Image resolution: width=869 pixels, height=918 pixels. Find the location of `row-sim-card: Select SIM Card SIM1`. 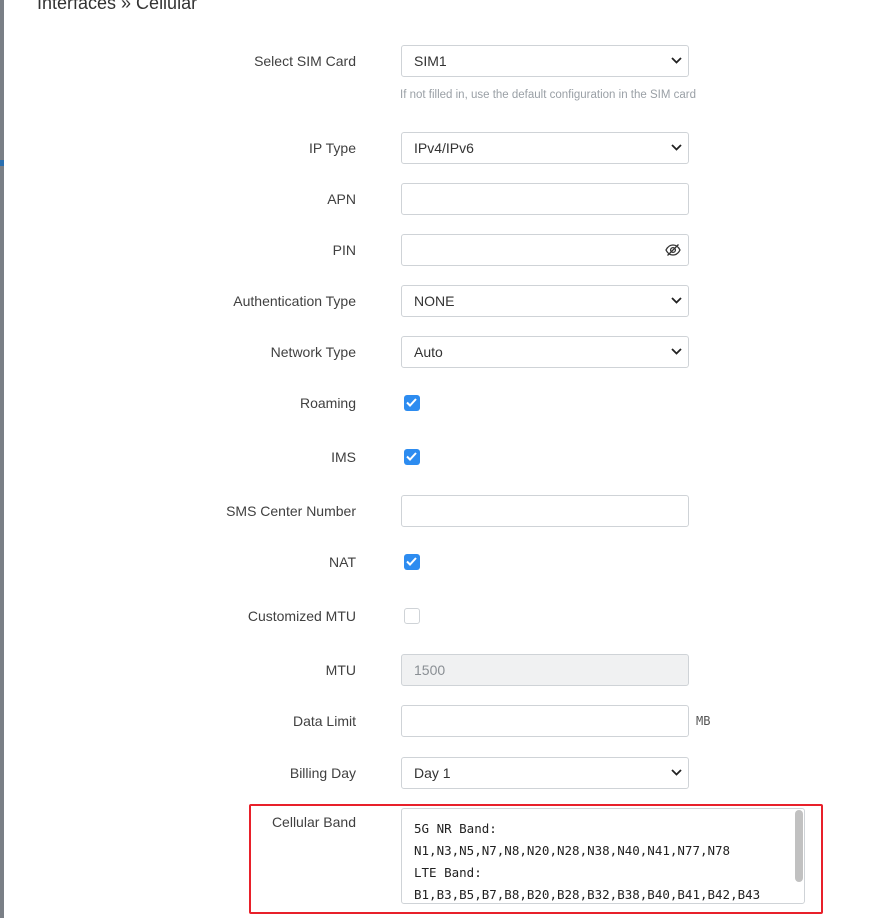

row-sim-card: Select SIM Card SIM1 is located at coordinates (434, 61).